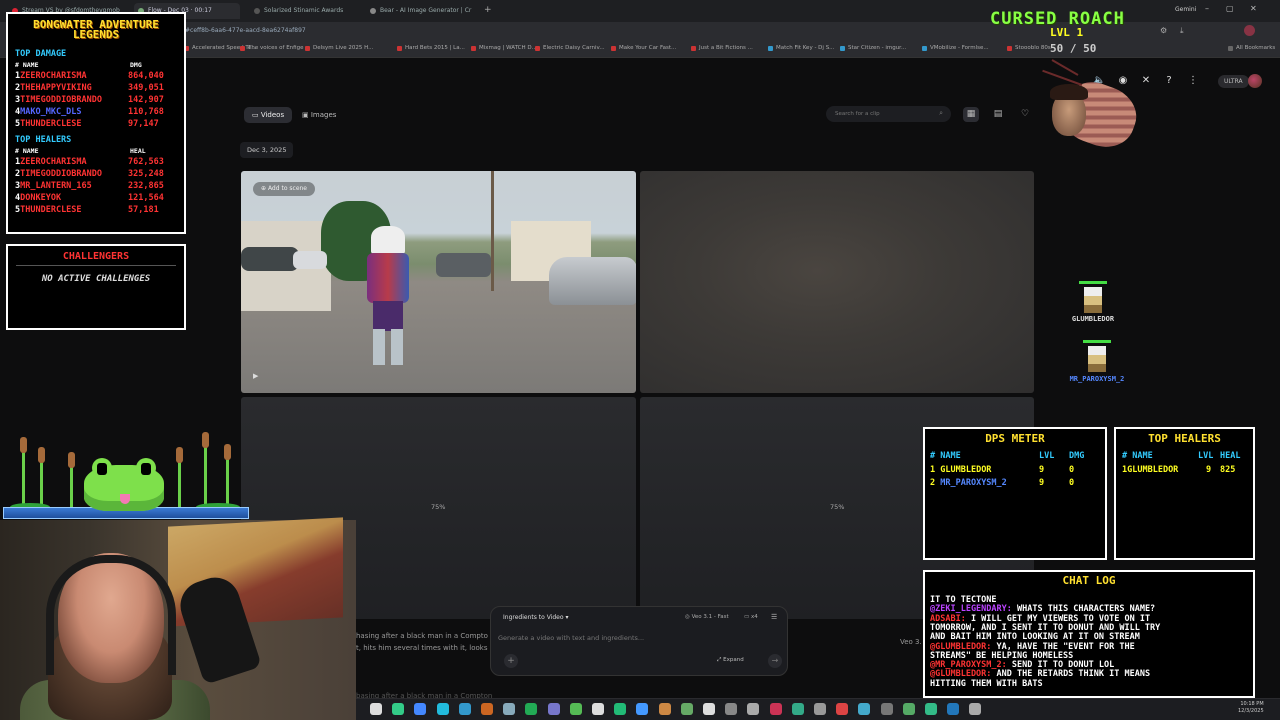 This screenshot has width=1280, height=720. I want to click on utility-pole, so click(492, 231).